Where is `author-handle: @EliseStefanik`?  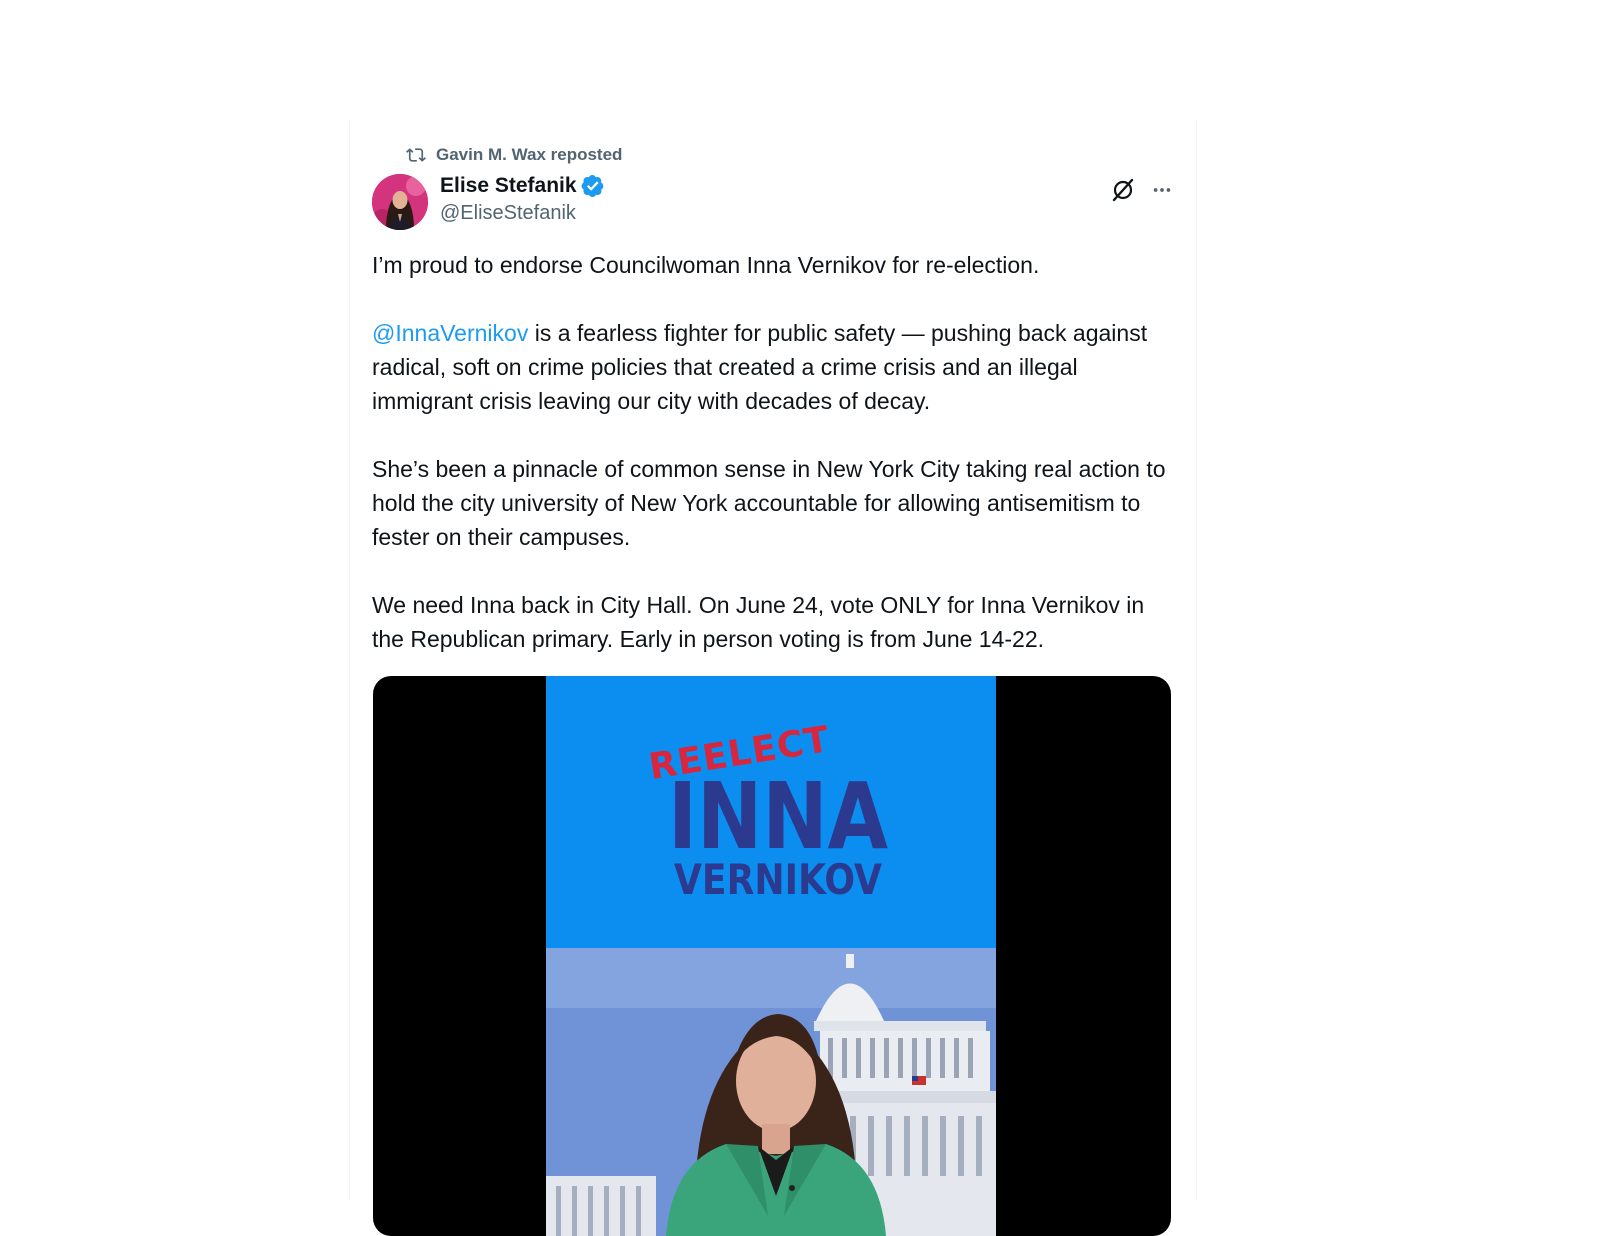
author-handle: @EliseStefanik is located at coordinates (508, 213).